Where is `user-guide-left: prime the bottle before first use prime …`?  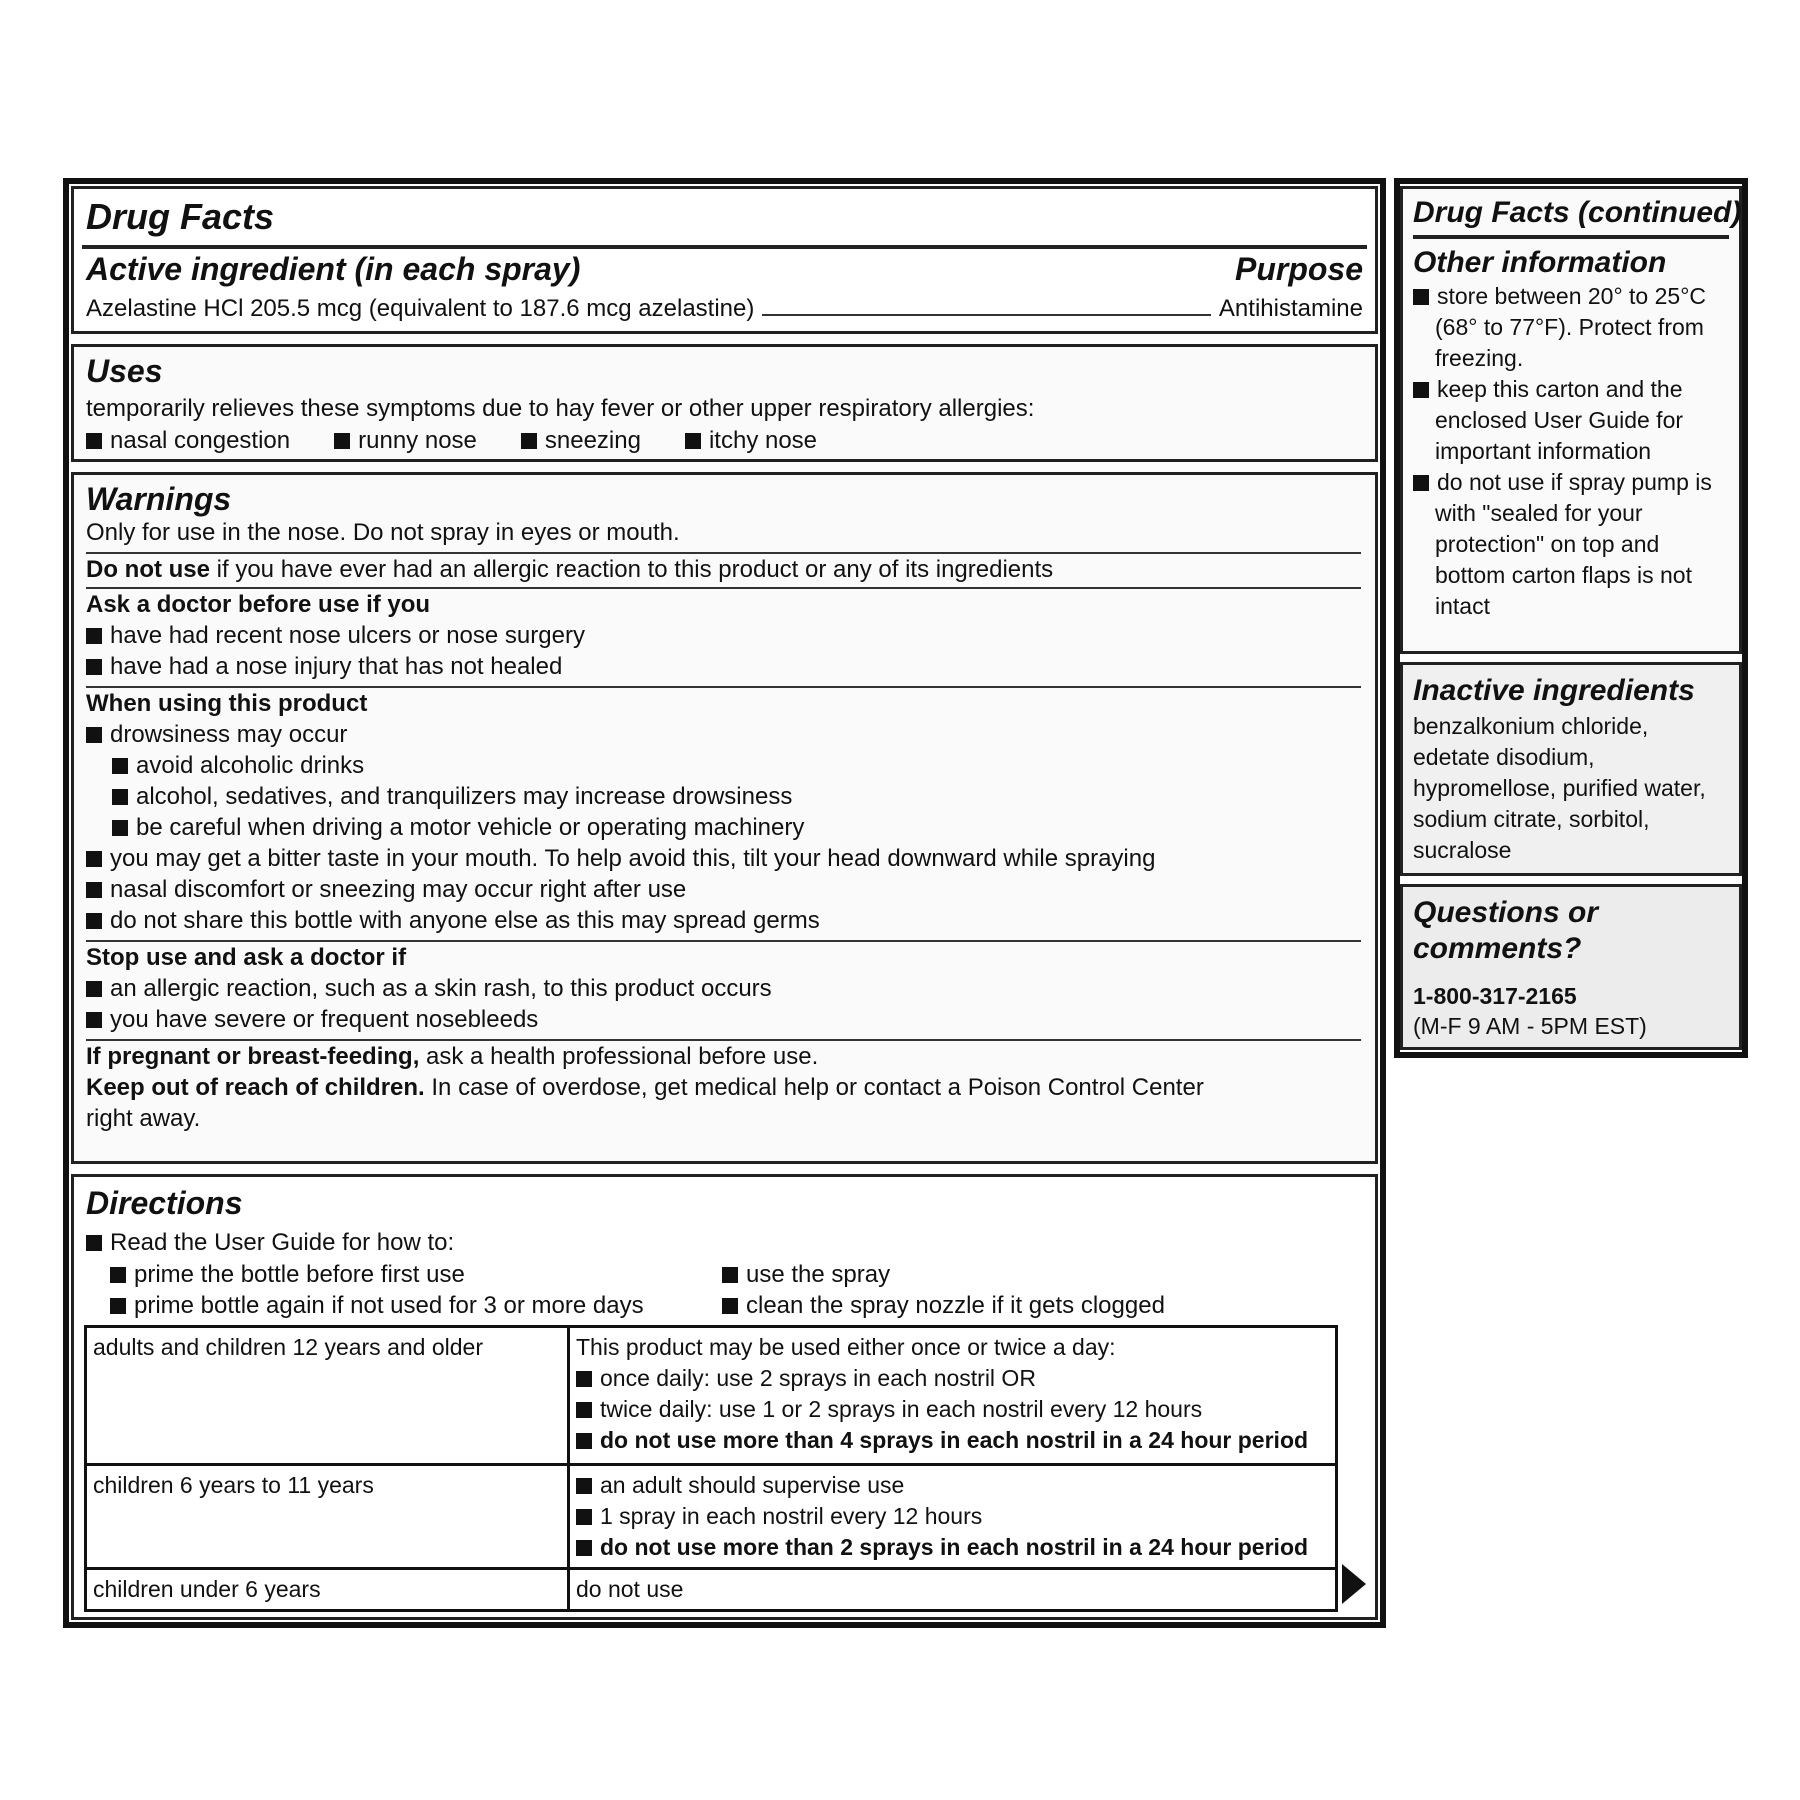
user-guide-left: prime the bottle before first use prime … is located at coordinates (416, 1290).